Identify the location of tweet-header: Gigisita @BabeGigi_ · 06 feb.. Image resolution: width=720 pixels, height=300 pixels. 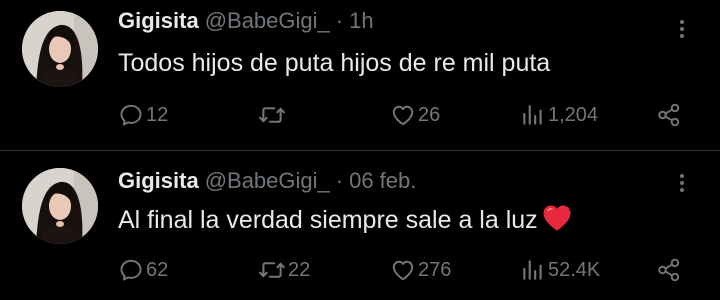
(267, 181).